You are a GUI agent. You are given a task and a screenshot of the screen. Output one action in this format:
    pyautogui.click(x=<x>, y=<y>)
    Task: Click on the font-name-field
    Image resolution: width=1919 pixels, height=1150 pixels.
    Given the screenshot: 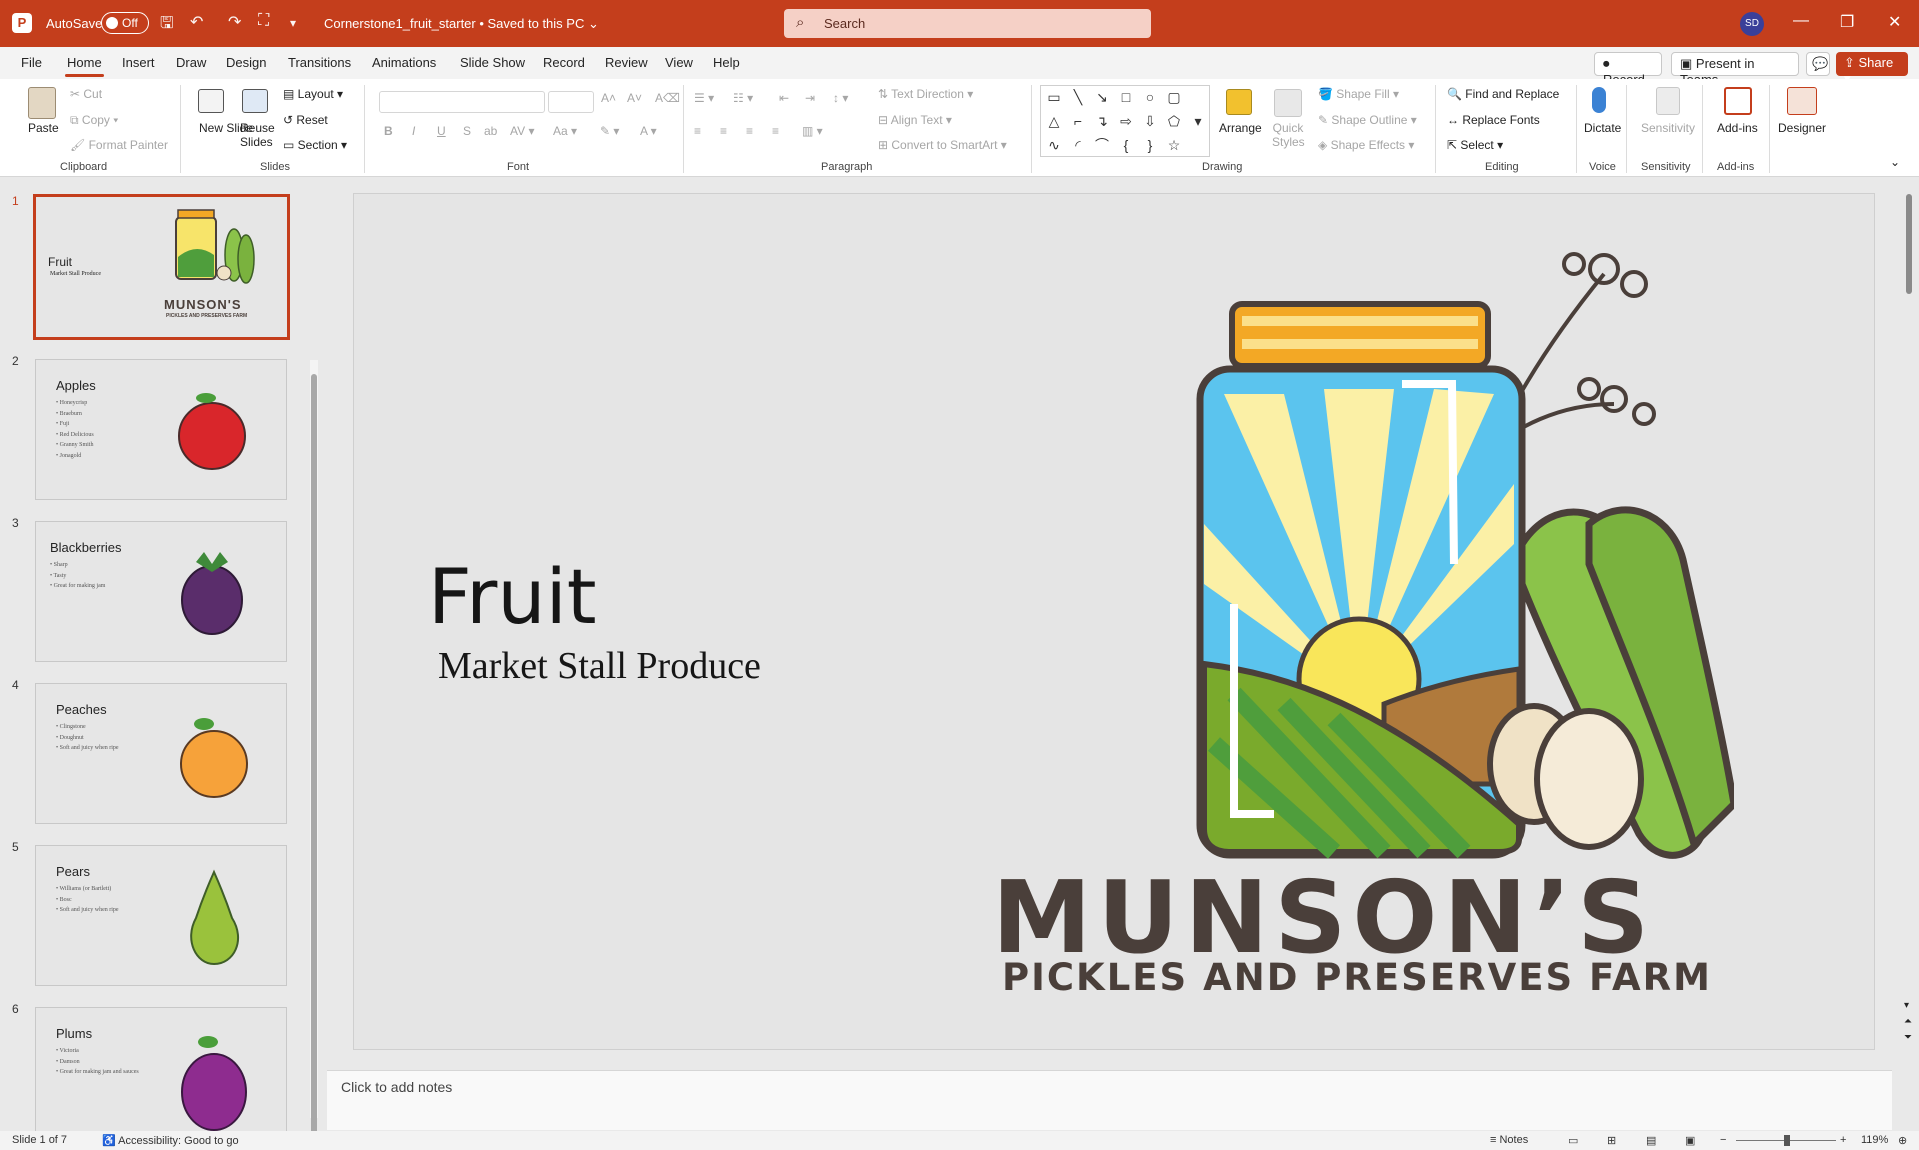 What is the action you would take?
    pyautogui.click(x=462, y=102)
    